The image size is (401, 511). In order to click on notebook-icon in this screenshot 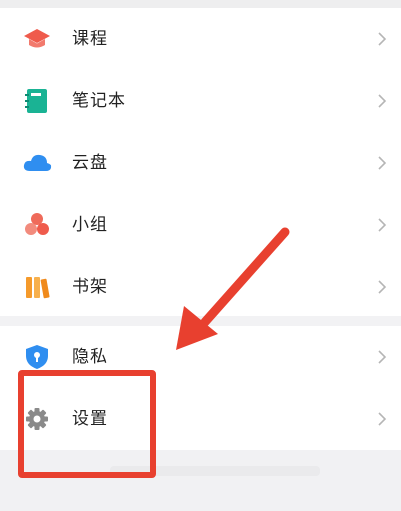, I will do `click(37, 101)`.